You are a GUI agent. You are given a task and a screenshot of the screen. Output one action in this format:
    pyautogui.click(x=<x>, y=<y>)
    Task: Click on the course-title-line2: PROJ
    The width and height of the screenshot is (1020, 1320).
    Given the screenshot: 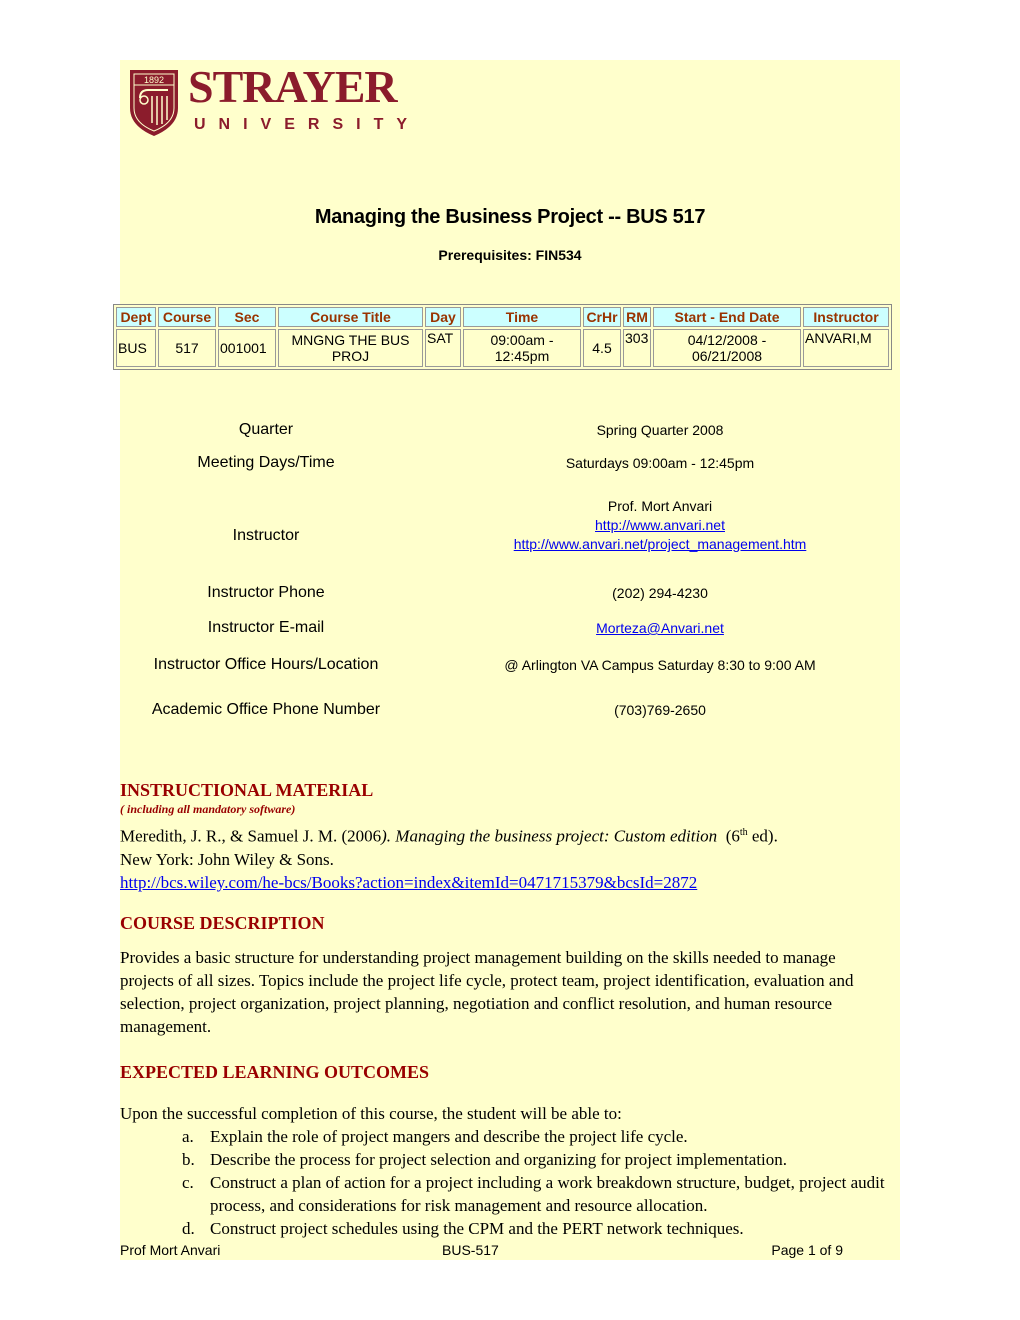 What is the action you would take?
    pyautogui.click(x=350, y=356)
    